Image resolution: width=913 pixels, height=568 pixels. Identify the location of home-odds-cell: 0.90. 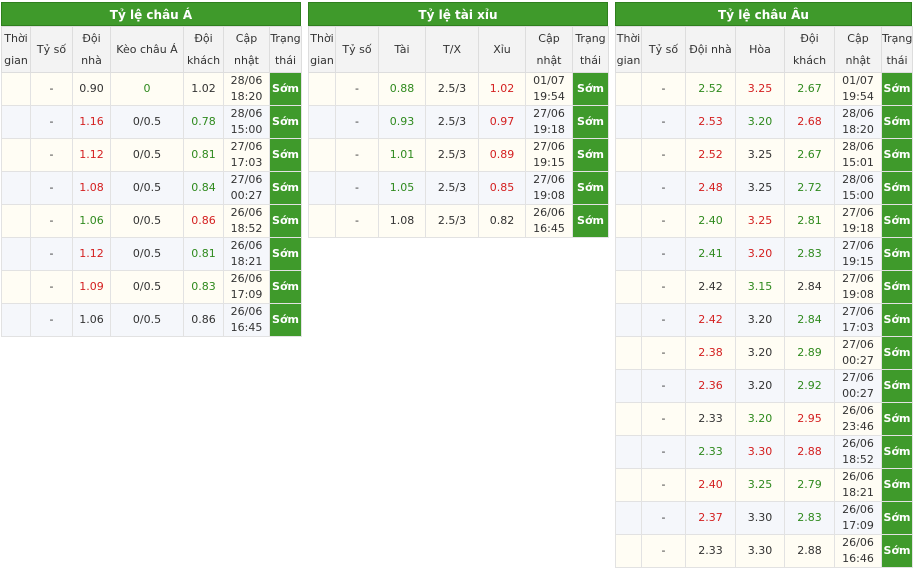
(91, 89).